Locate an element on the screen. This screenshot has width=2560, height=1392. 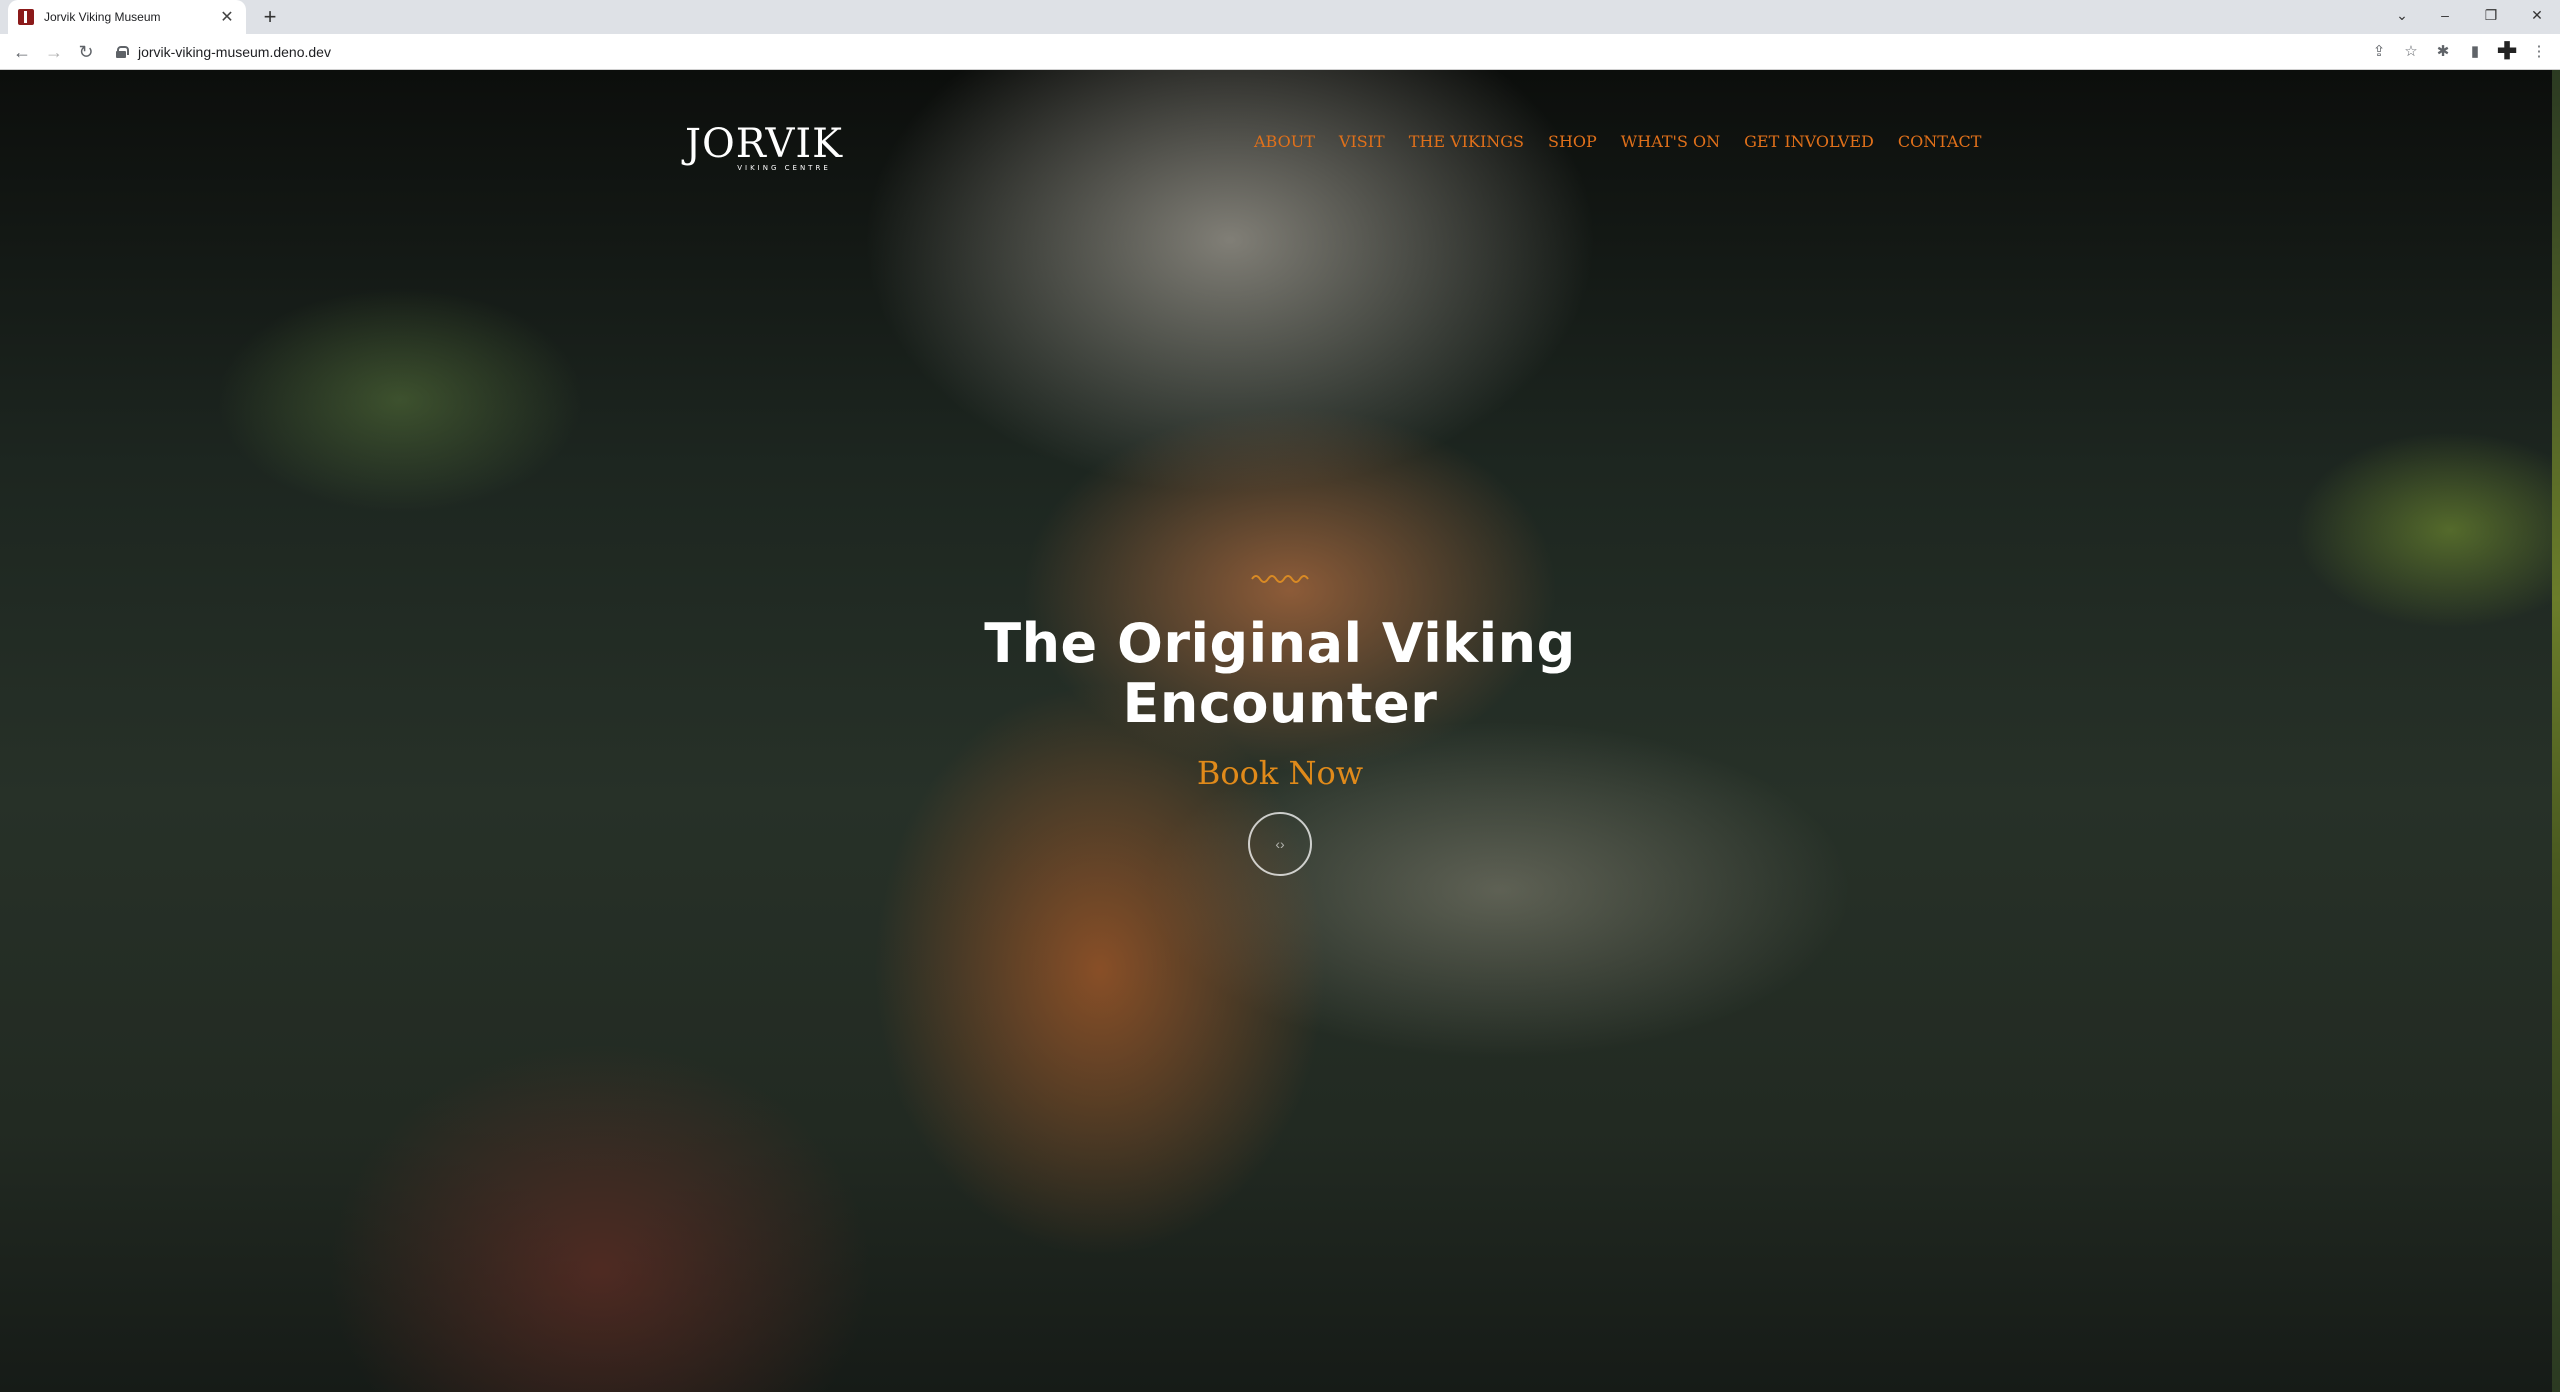
reload-icon: ↻ is located at coordinates (86, 52).